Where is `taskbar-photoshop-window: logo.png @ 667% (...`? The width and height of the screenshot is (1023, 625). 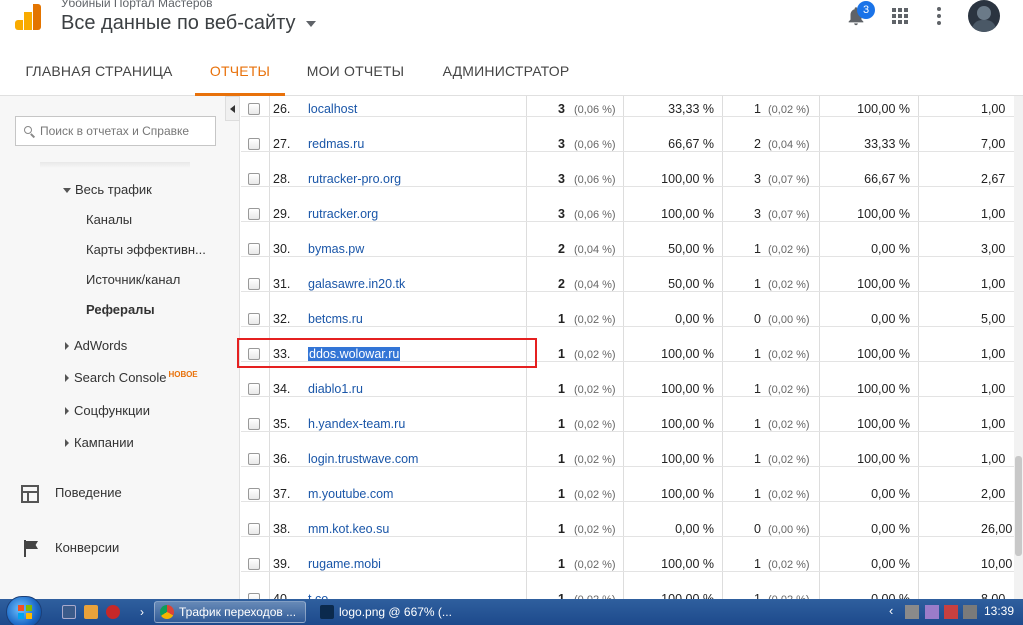 taskbar-photoshop-window: logo.png @ 667% (... is located at coordinates (389, 612).